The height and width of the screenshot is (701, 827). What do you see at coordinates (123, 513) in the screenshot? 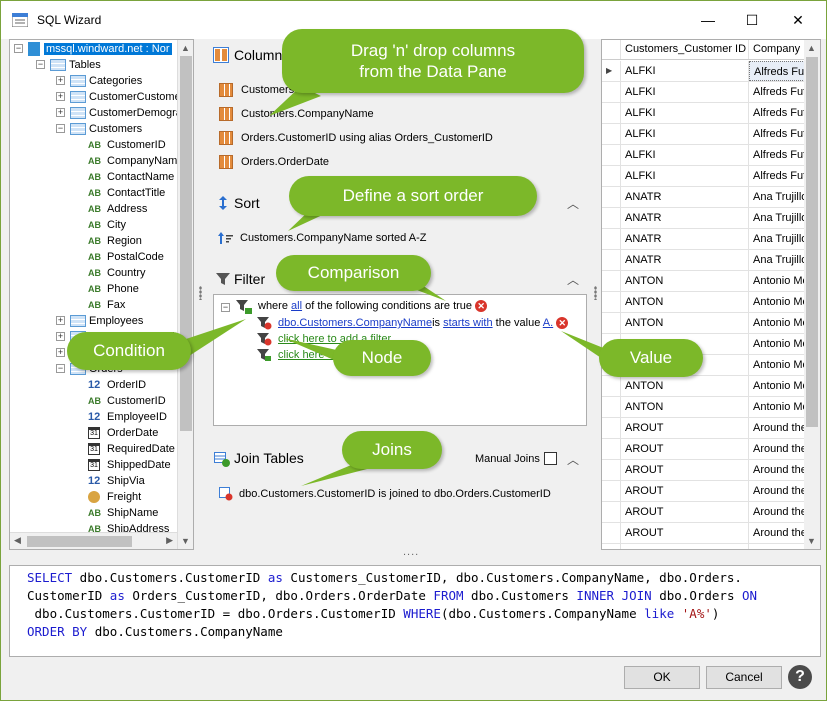
I see `tree-field: AB ShipName` at bounding box center [123, 513].